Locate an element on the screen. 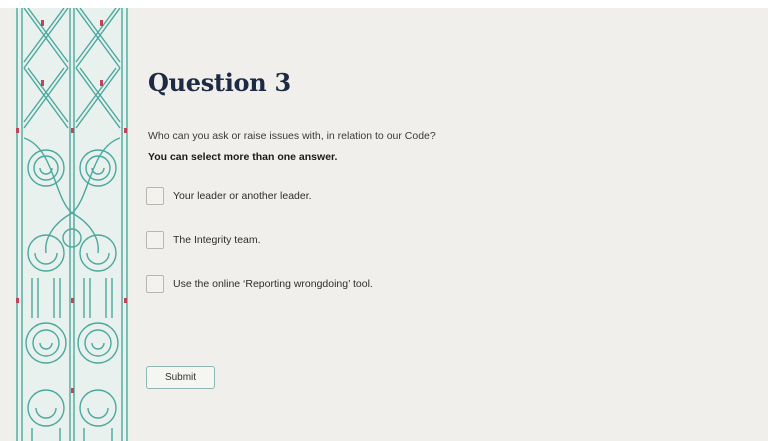 This screenshot has height=441, width=768. answer-label-2: The Integrity team. is located at coordinates (217, 240).